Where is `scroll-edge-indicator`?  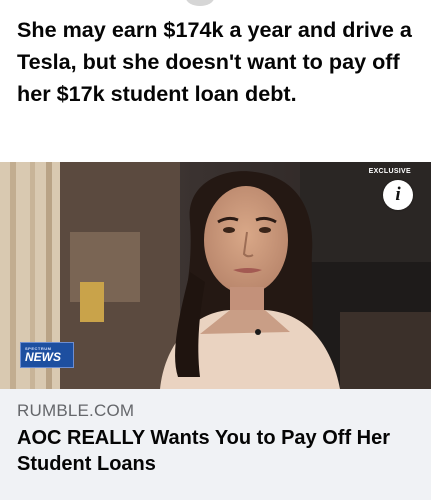 scroll-edge-indicator is located at coordinates (215, 4).